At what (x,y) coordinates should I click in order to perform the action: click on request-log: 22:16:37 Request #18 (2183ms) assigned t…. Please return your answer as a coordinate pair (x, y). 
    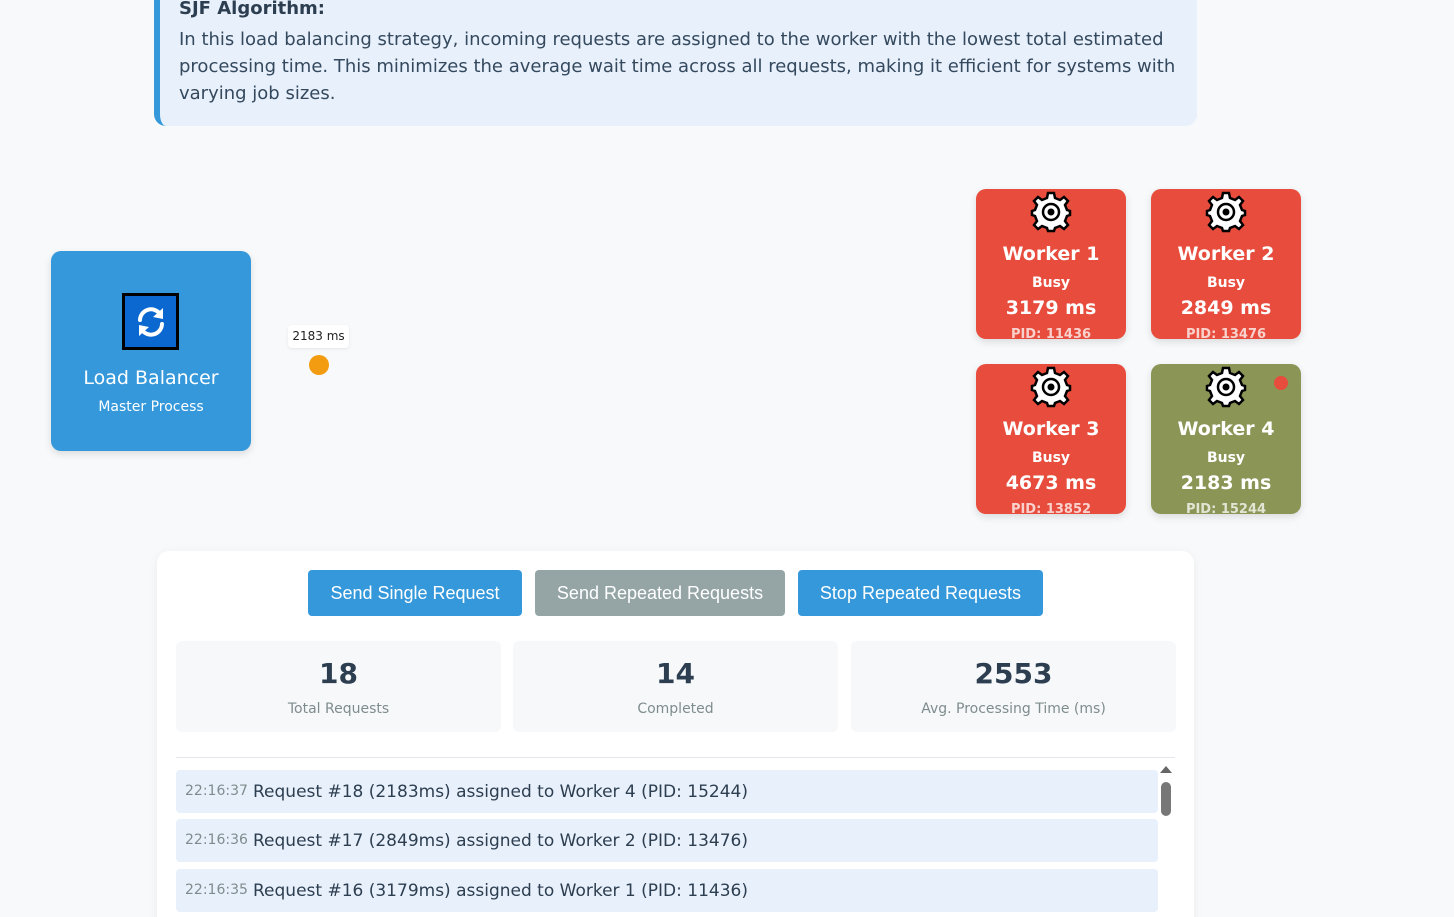
    Looking at the image, I should click on (667, 843).